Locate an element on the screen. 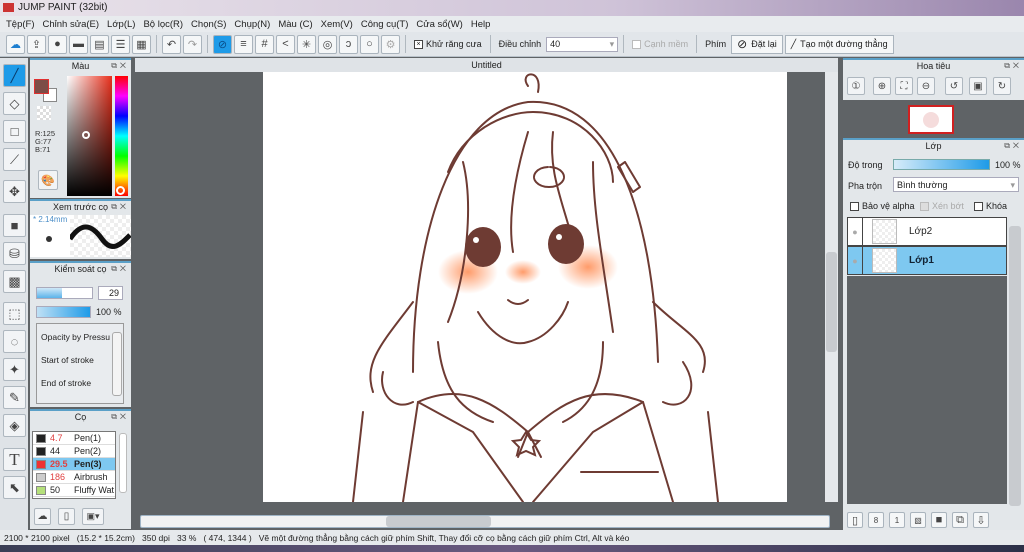 The width and height of the screenshot is (1024, 552). redo-icon: ↷ is located at coordinates (192, 44).